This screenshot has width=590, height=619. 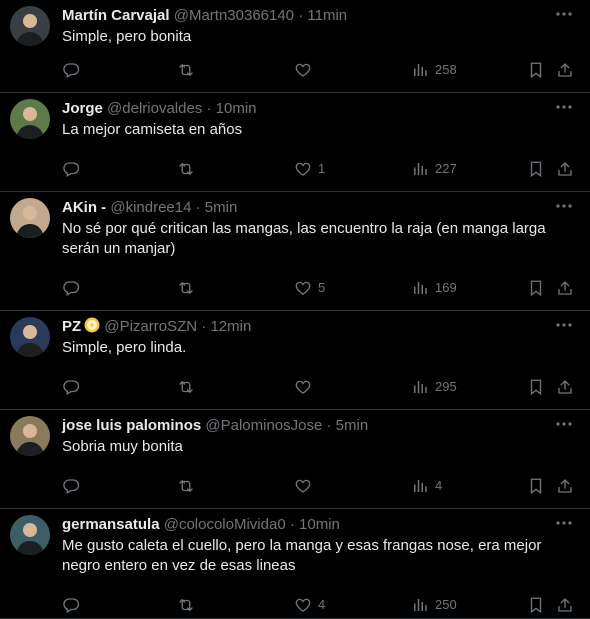 What do you see at coordinates (82, 108) in the screenshot?
I see `display-name: Jorge` at bounding box center [82, 108].